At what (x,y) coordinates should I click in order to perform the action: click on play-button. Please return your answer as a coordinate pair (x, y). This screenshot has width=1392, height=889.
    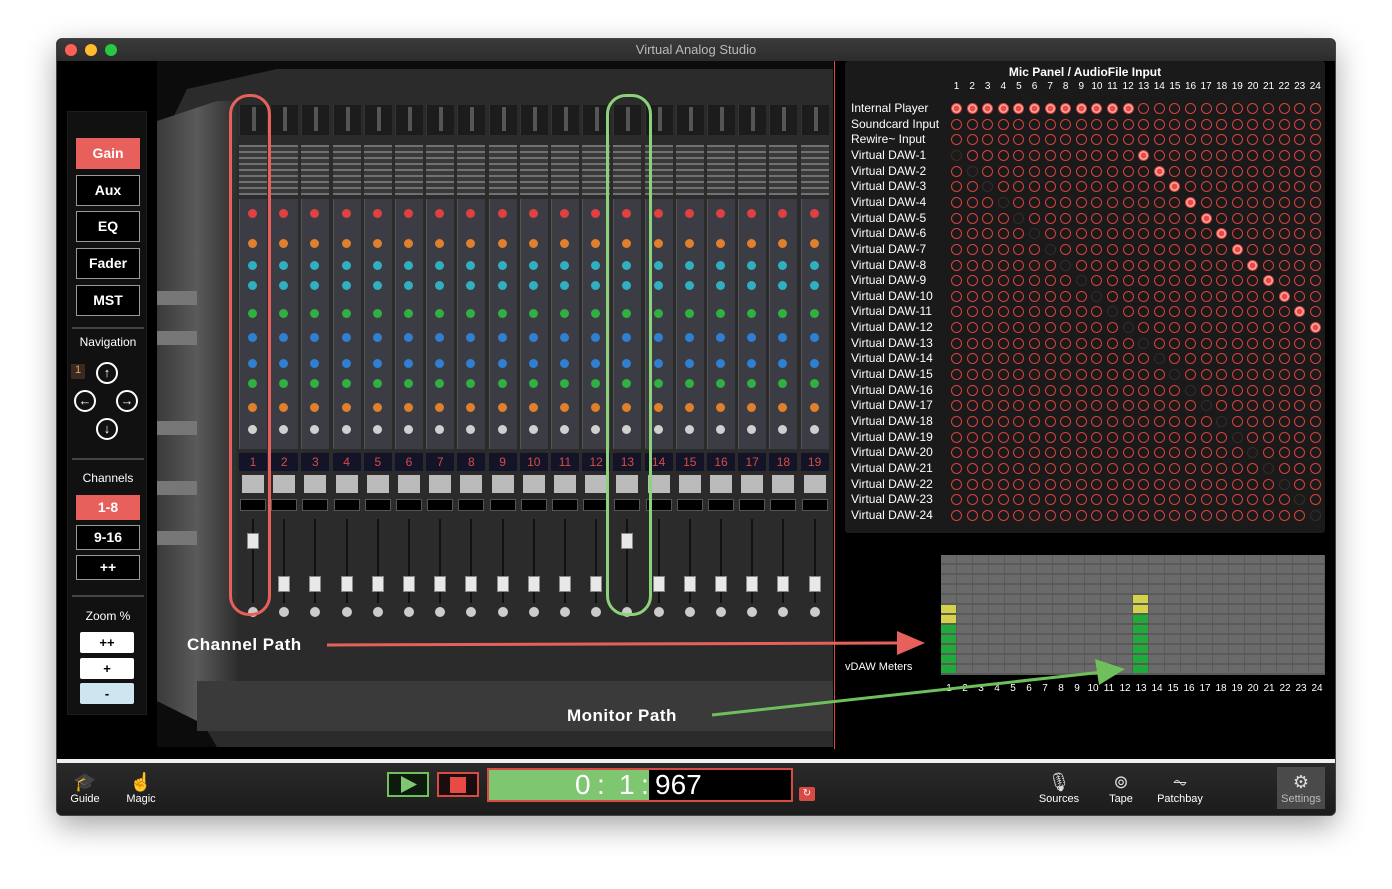
    Looking at the image, I should click on (408, 784).